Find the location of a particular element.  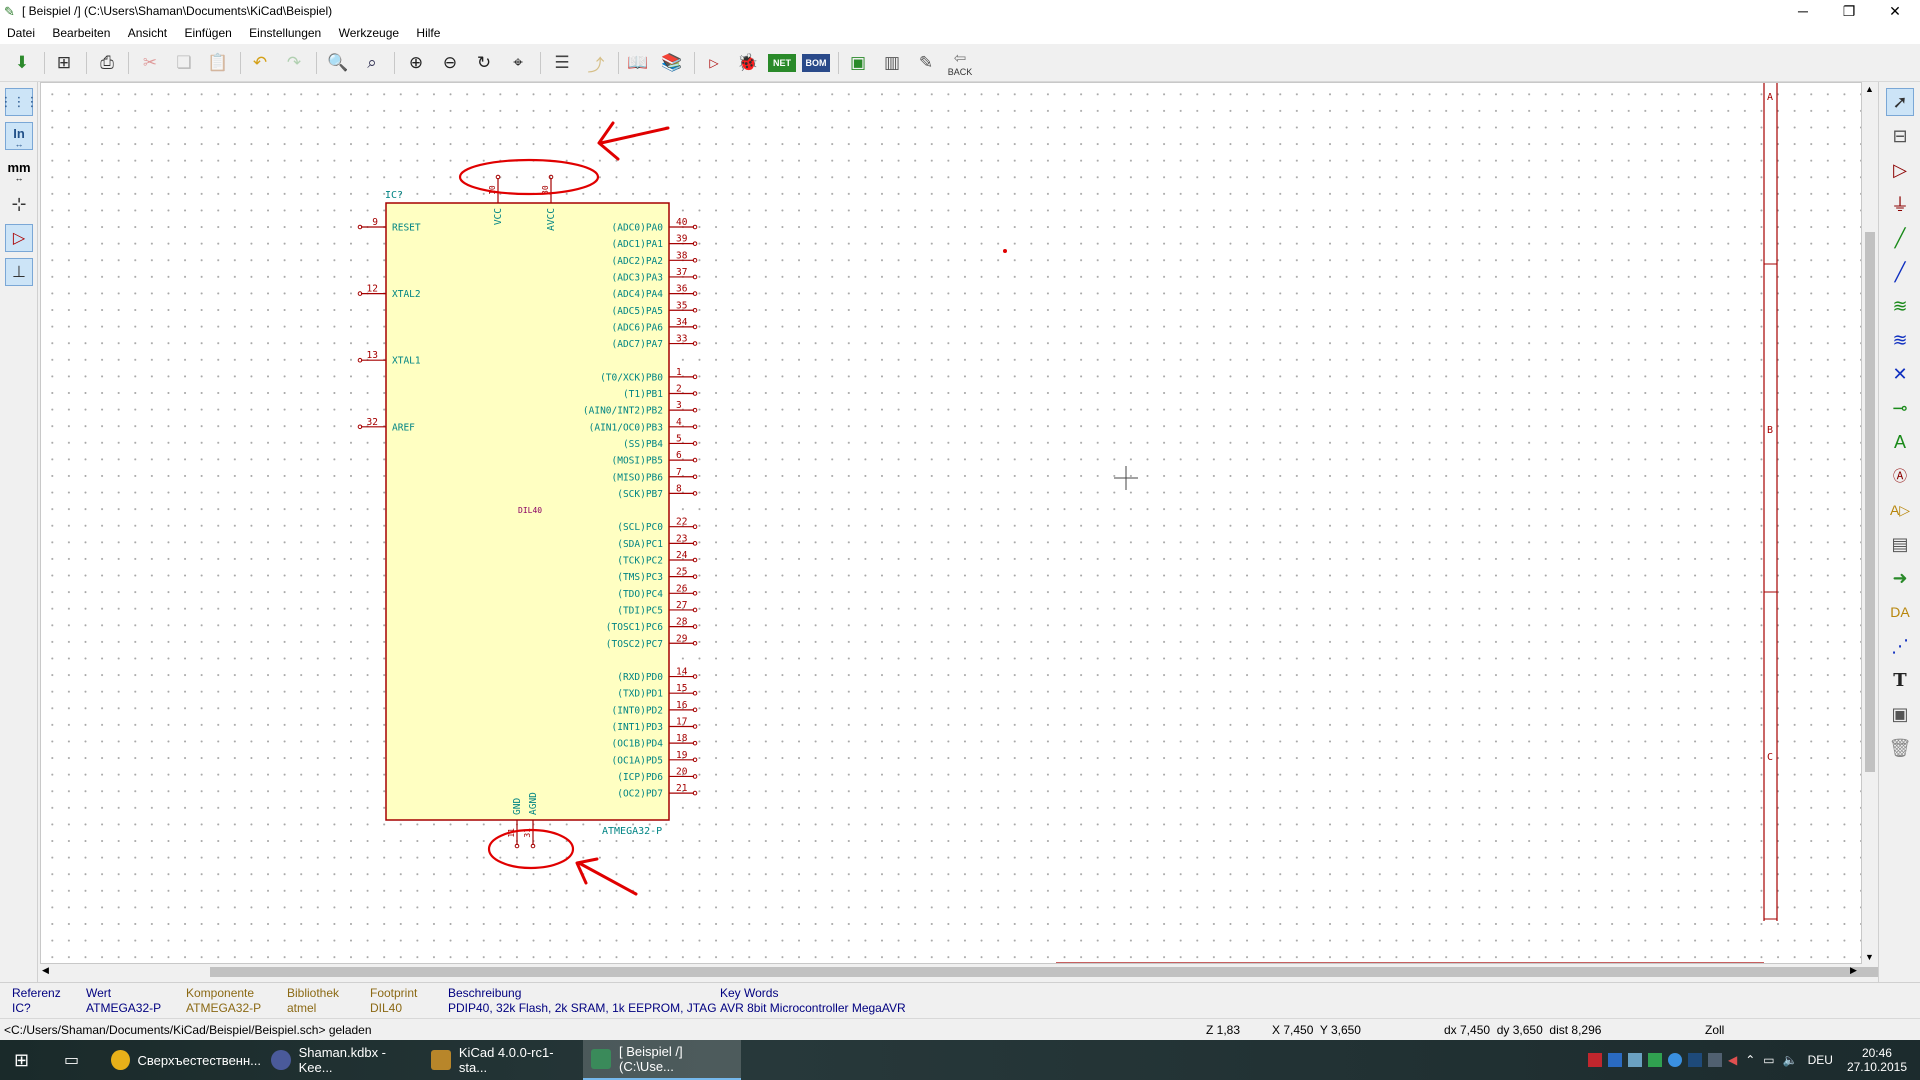

border-label-c: C is located at coordinates (1770, 757).